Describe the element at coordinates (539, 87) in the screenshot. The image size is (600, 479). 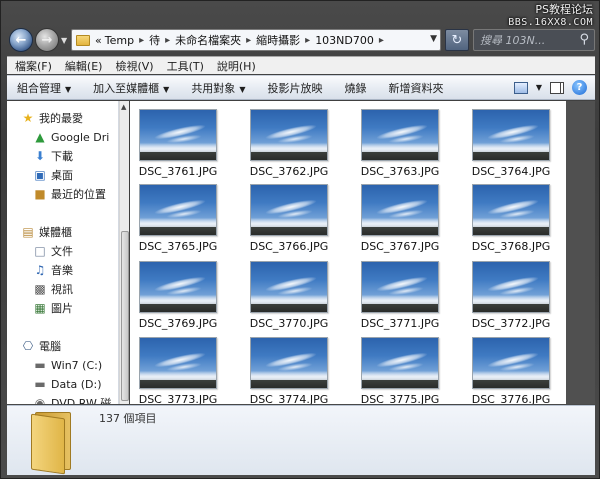
I see `views-dropdown-icon: ▼` at that location.